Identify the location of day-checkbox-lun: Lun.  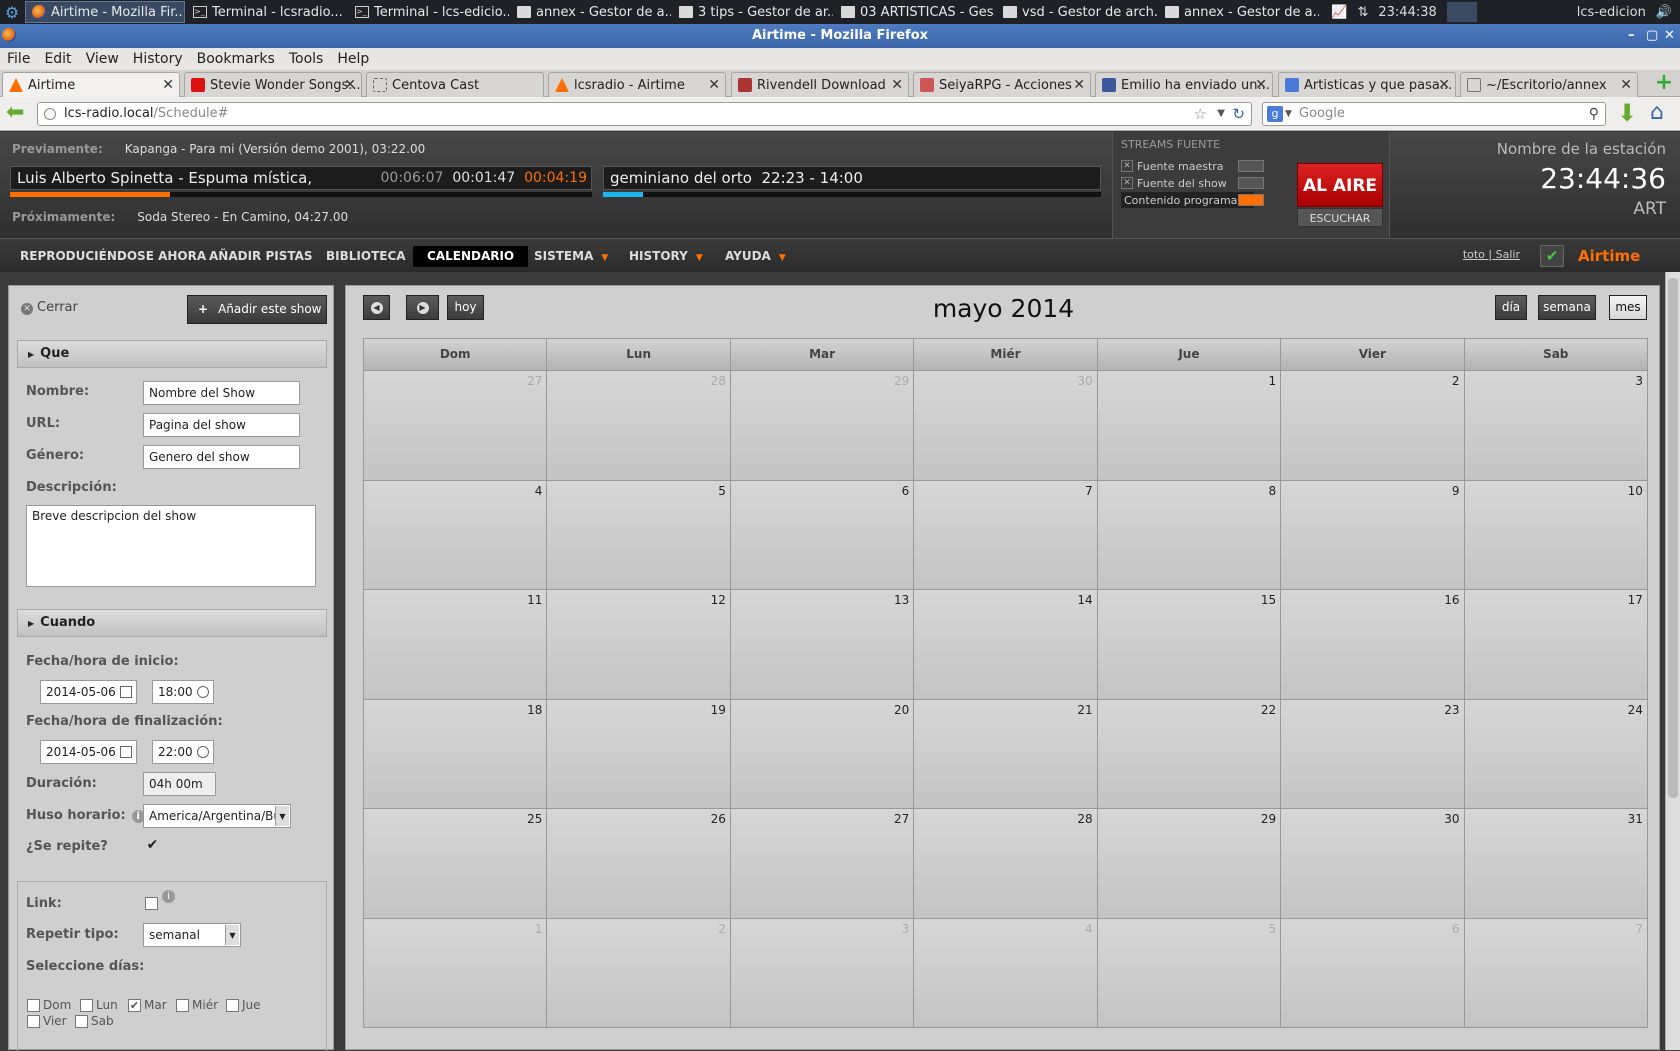
(99, 1005).